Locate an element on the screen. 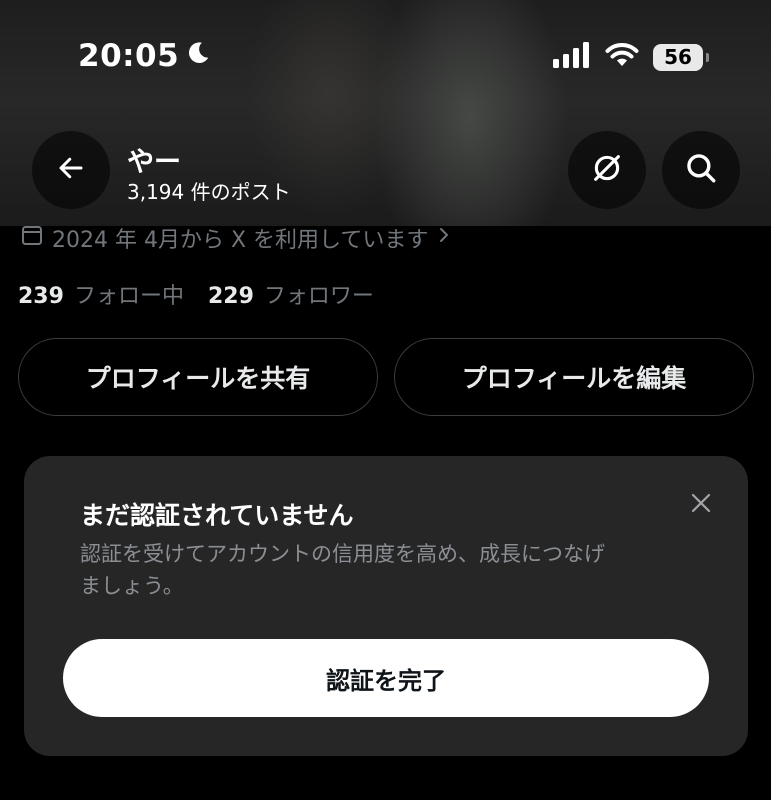 This screenshot has width=771, height=800. following-label: フォロー中 is located at coordinates (128, 296).